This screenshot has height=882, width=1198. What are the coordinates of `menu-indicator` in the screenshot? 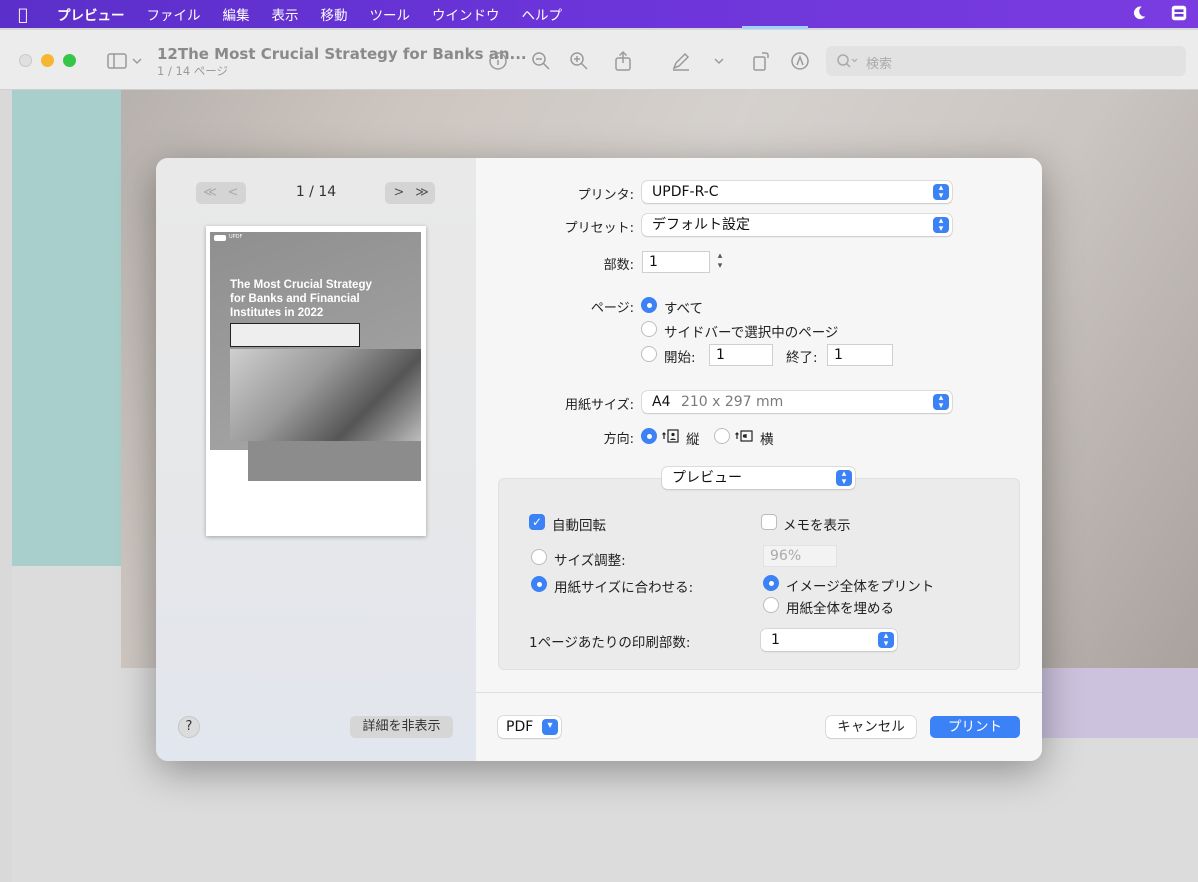 It's located at (775, 27).